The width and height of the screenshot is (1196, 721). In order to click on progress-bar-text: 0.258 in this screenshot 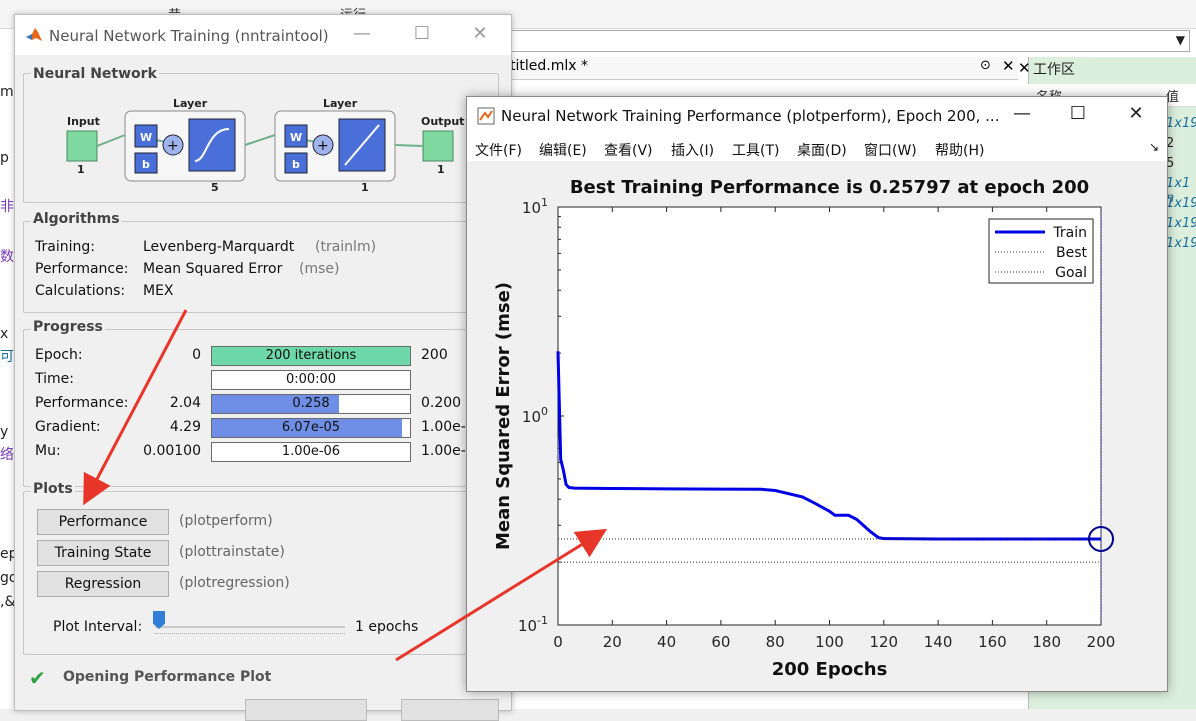, I will do `click(311, 403)`.